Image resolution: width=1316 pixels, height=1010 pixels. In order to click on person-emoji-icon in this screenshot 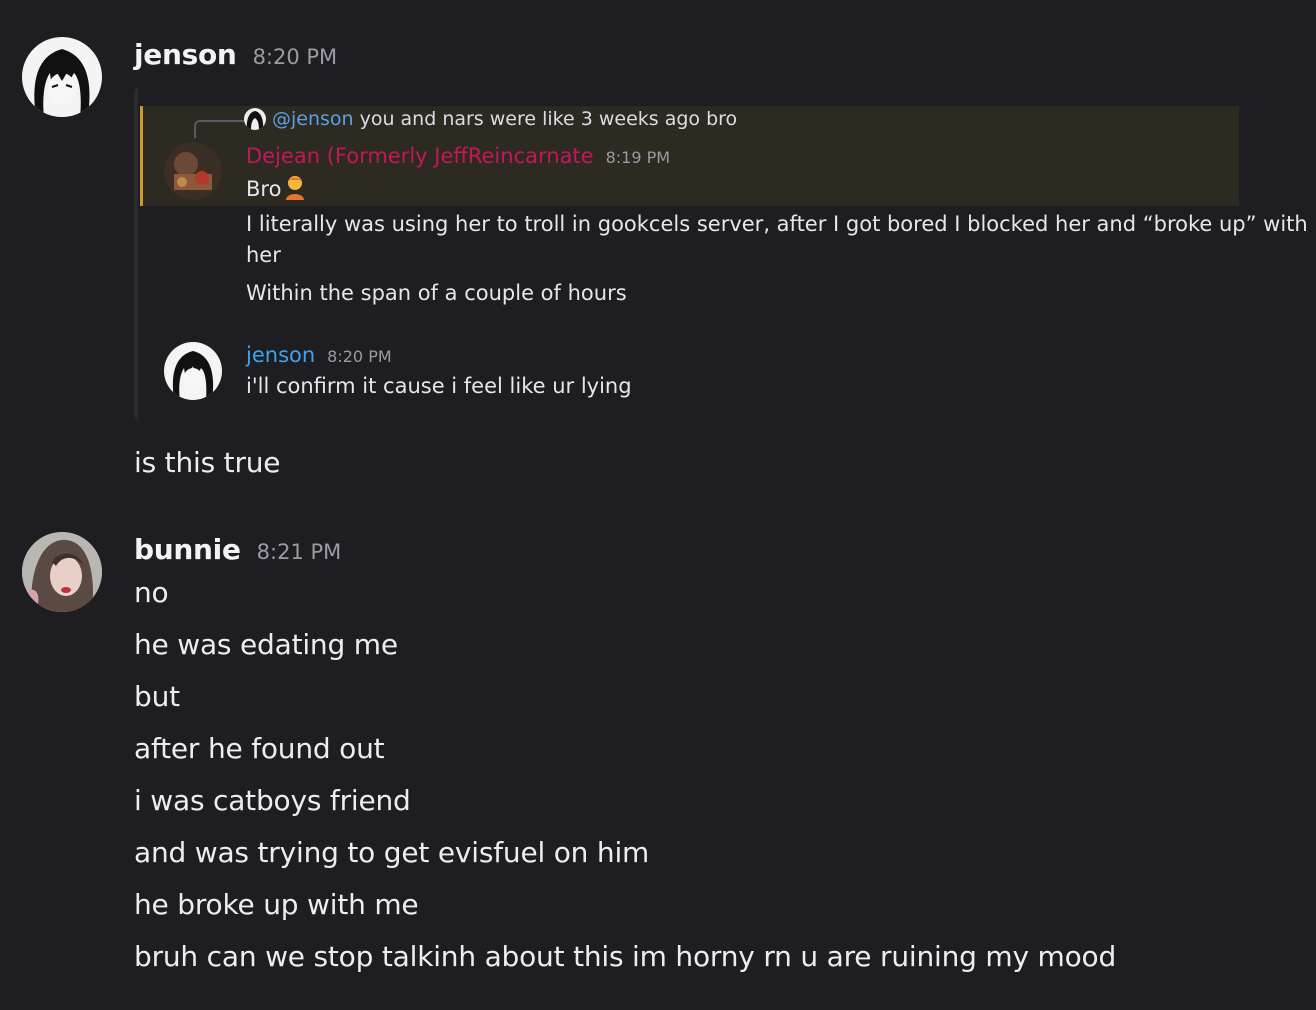, I will do `click(295, 188)`.